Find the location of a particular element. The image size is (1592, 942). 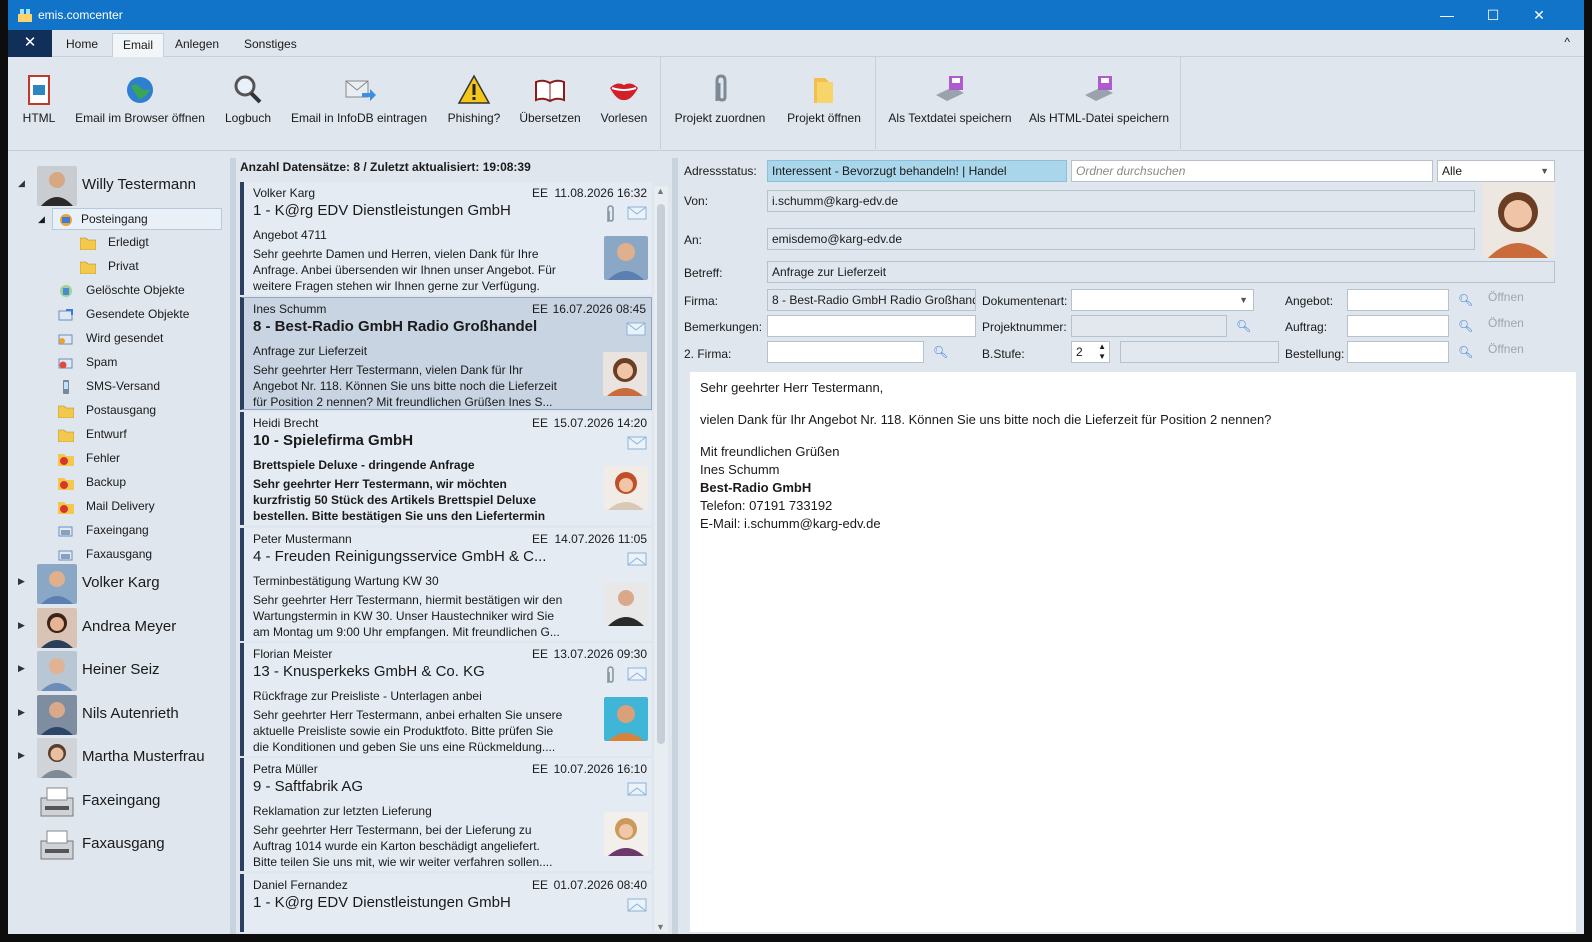

auftrag-input is located at coordinates (1398, 326).